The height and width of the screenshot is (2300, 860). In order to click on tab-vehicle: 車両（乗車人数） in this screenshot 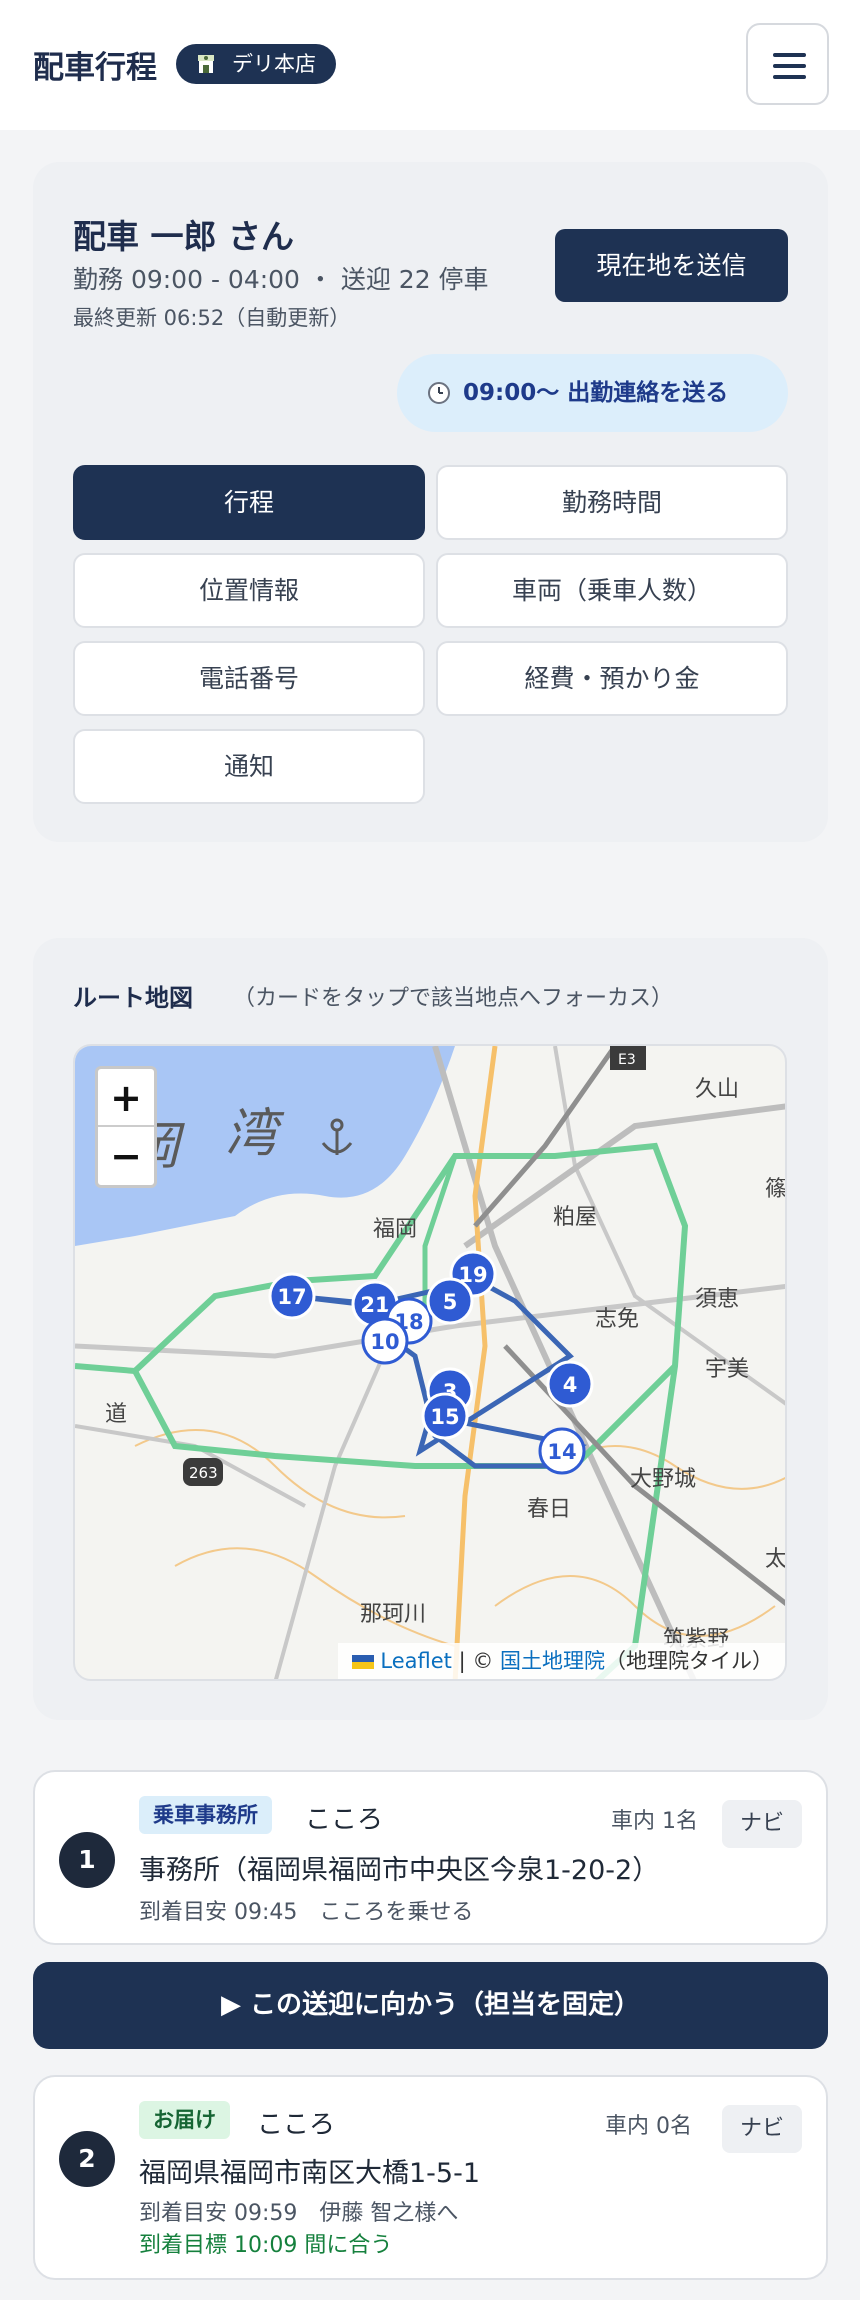, I will do `click(612, 590)`.